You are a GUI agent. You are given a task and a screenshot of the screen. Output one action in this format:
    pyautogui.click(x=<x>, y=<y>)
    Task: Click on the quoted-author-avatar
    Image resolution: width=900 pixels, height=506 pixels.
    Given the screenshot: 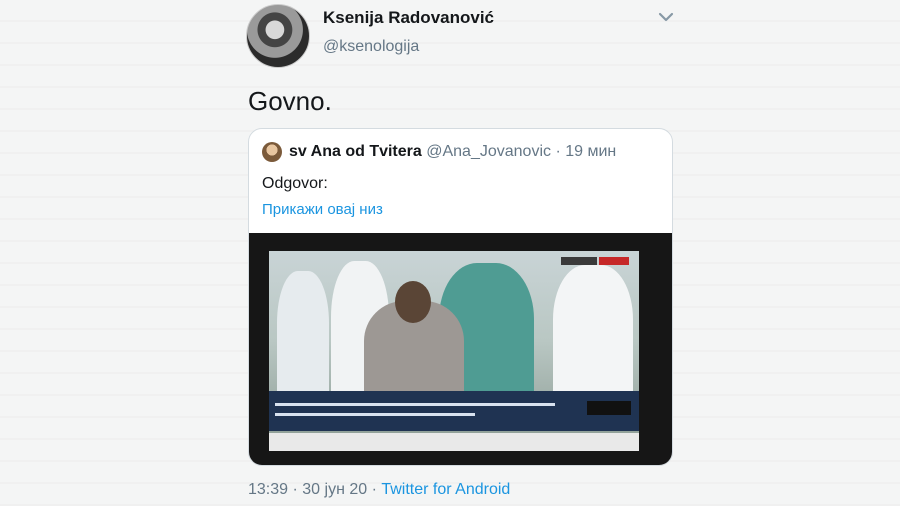 What is the action you would take?
    pyautogui.click(x=272, y=152)
    